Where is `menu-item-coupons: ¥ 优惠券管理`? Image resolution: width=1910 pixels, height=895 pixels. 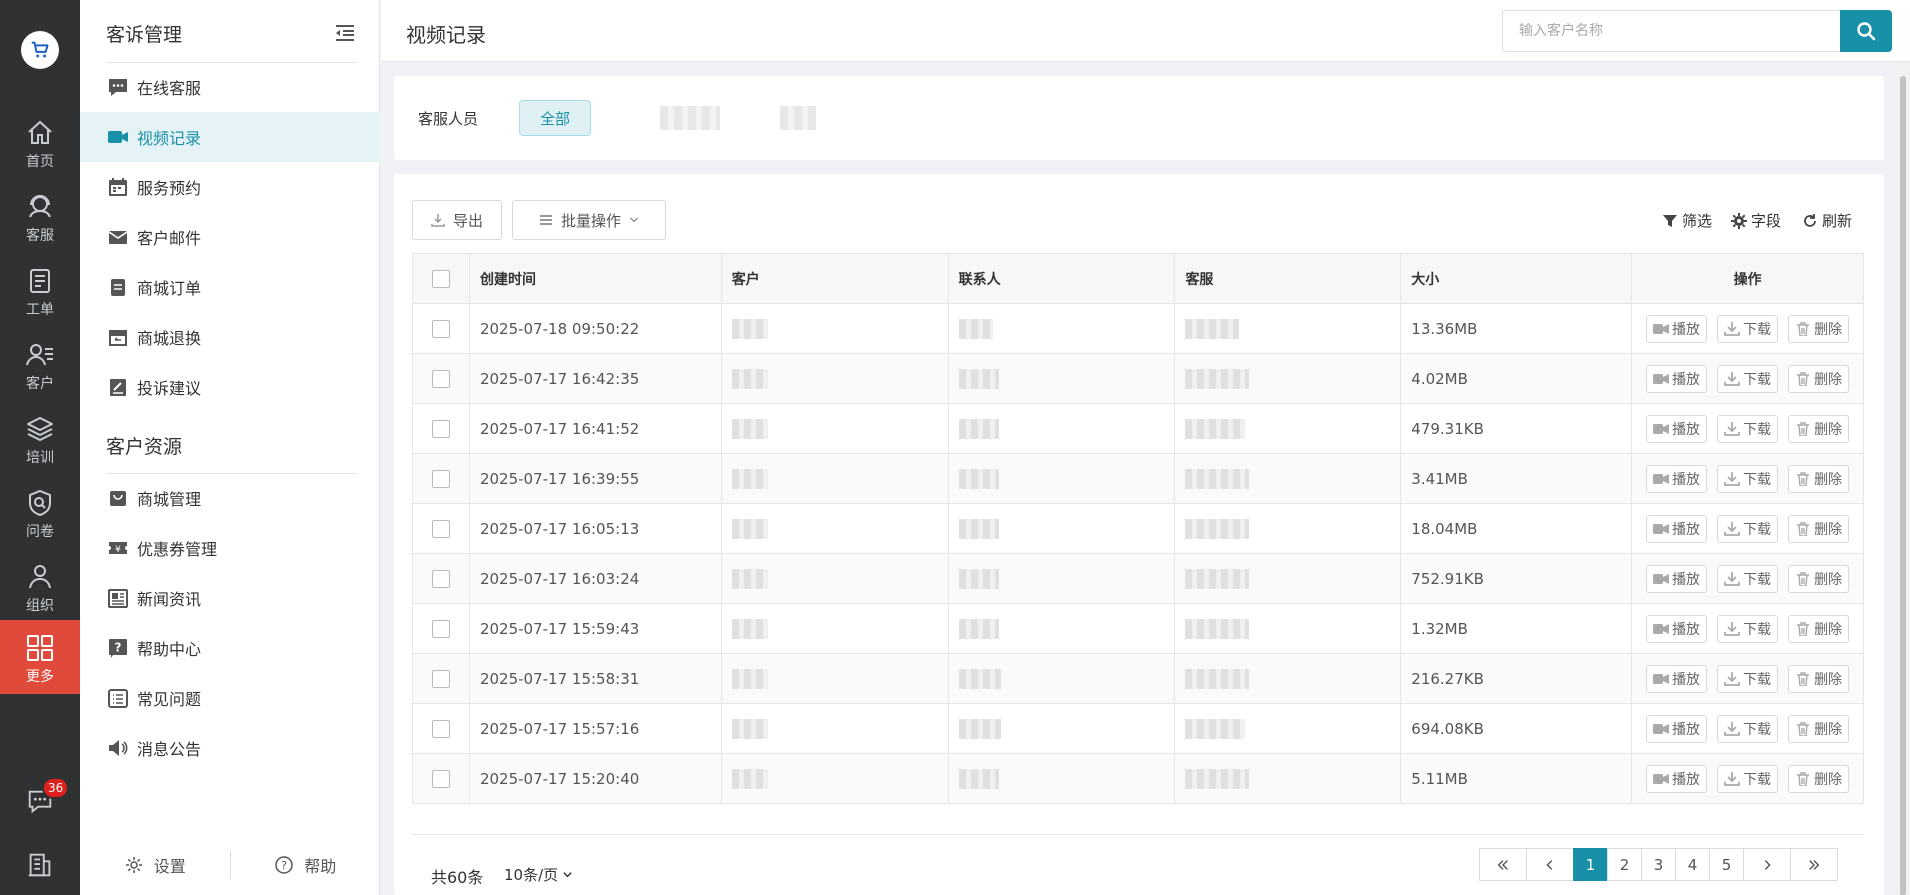
menu-item-coupons: ¥ 优惠券管理 is located at coordinates (230, 548).